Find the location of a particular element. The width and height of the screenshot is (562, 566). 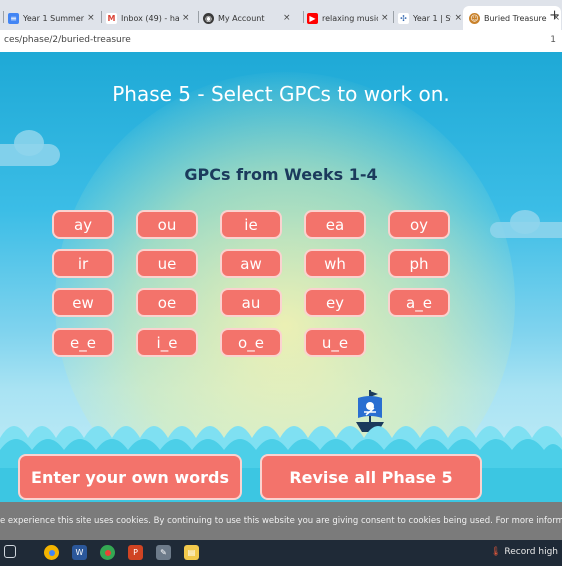

windows-taskbar: W P ✎ ▤ 🌡 Record high is located at coordinates (281, 553).